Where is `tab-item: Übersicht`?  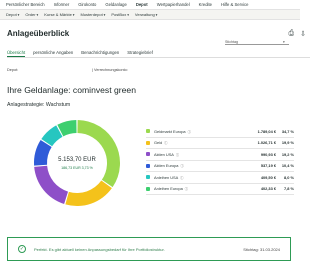 tab-item: Übersicht is located at coordinates (16, 53).